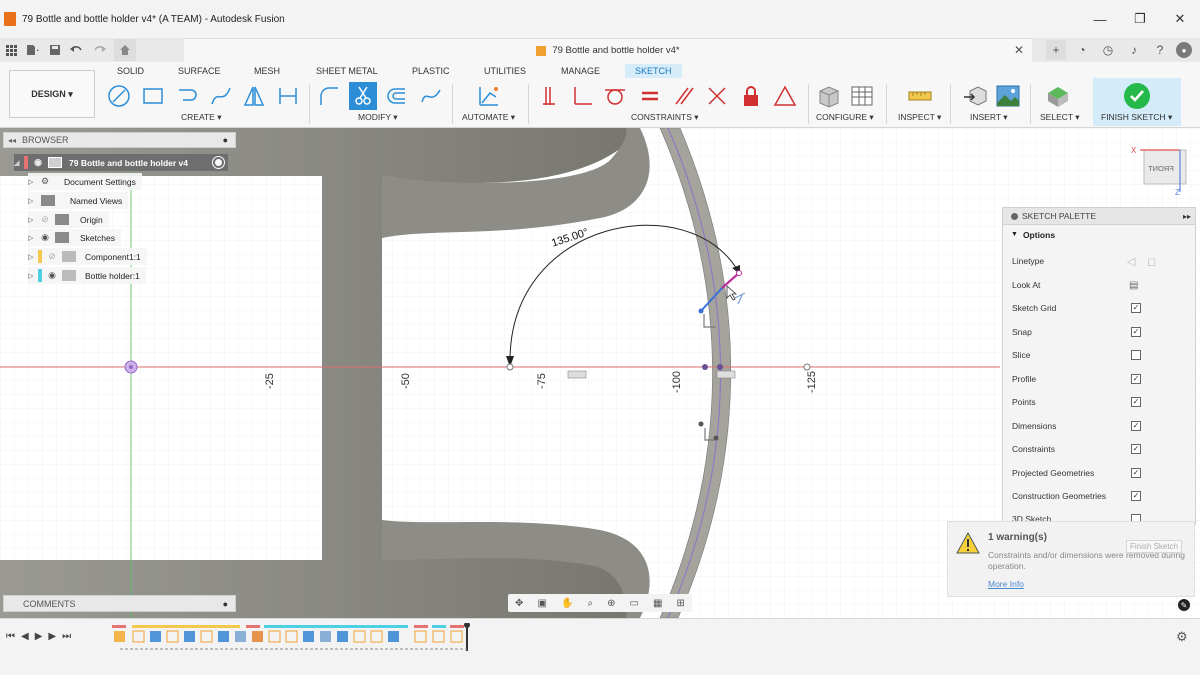  I want to click on look-at-icon: ▣, so click(541, 603).